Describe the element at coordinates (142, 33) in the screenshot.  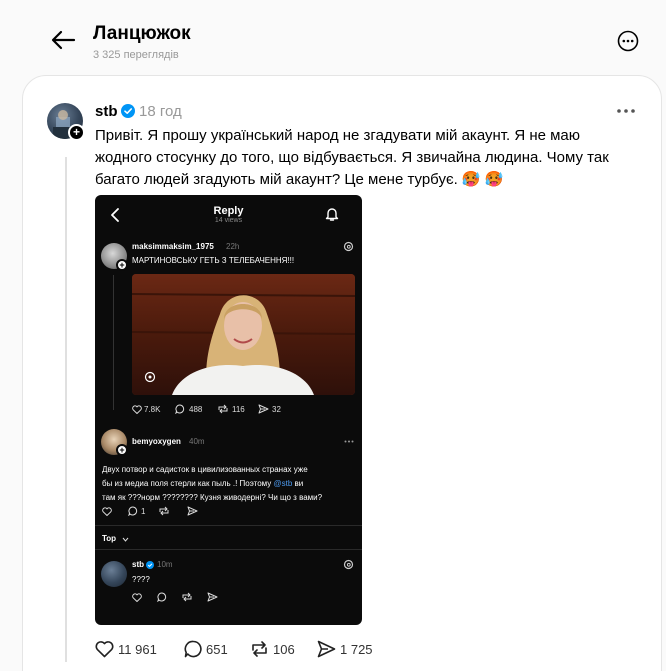
I see `page-title: Ланцюжок` at that location.